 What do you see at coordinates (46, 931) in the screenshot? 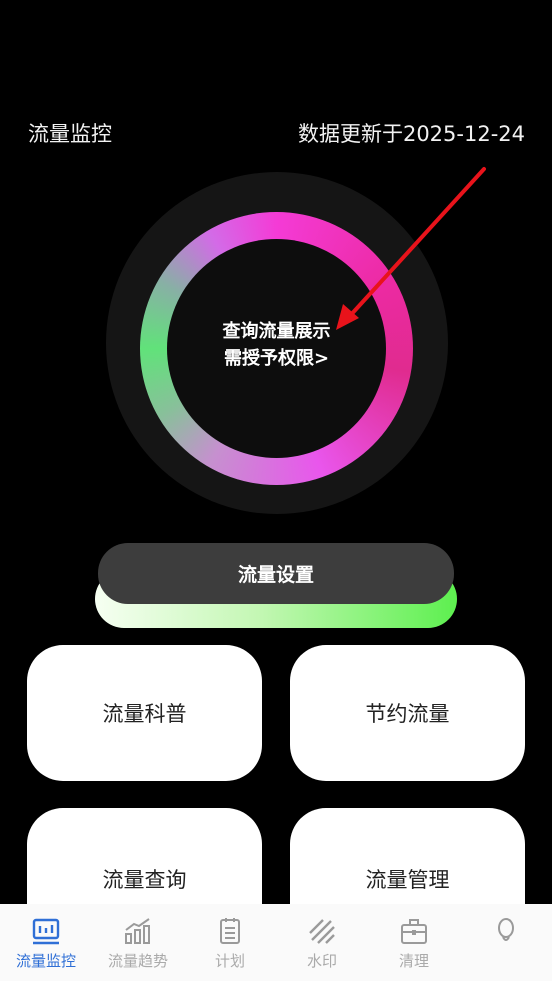
I see `monitor-icon` at bounding box center [46, 931].